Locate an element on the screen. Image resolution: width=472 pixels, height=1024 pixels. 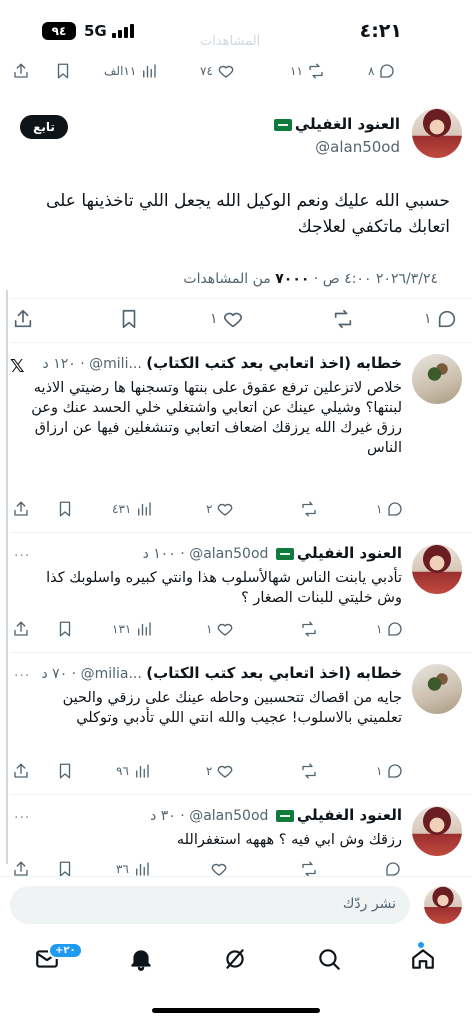
reply-actions: ١٣١ ١ ١ is located at coordinates (236, 634).